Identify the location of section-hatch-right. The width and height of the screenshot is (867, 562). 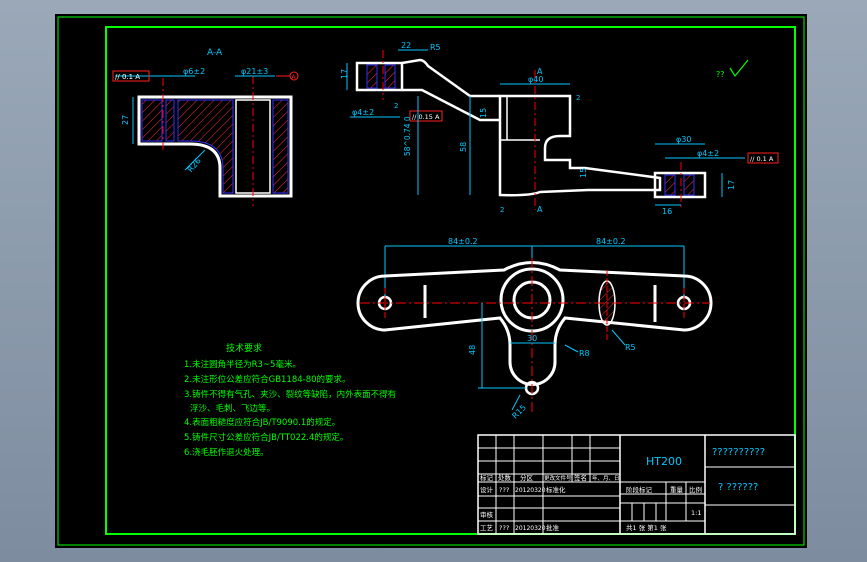
(280, 146).